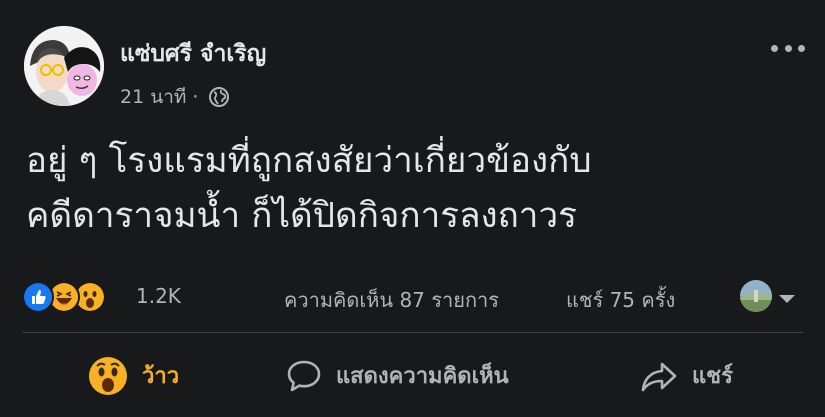 The width and height of the screenshot is (825, 417). Describe the element at coordinates (153, 97) in the screenshot. I see `post-time: 21 นาที` at that location.